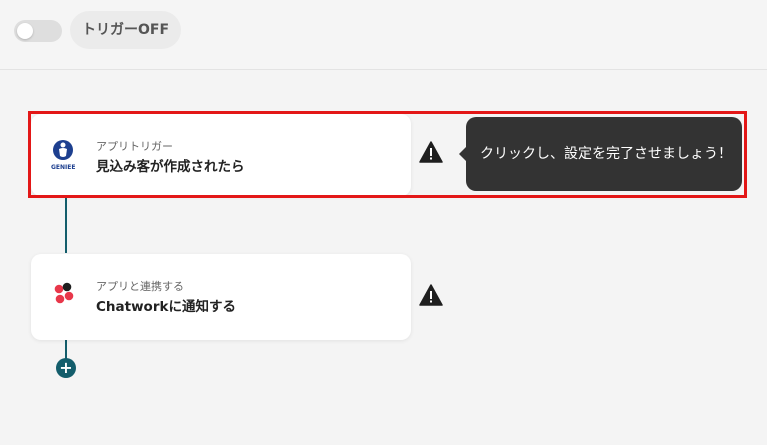  What do you see at coordinates (166, 307) in the screenshot?
I see `step-title: Chatworkに通知する` at bounding box center [166, 307].